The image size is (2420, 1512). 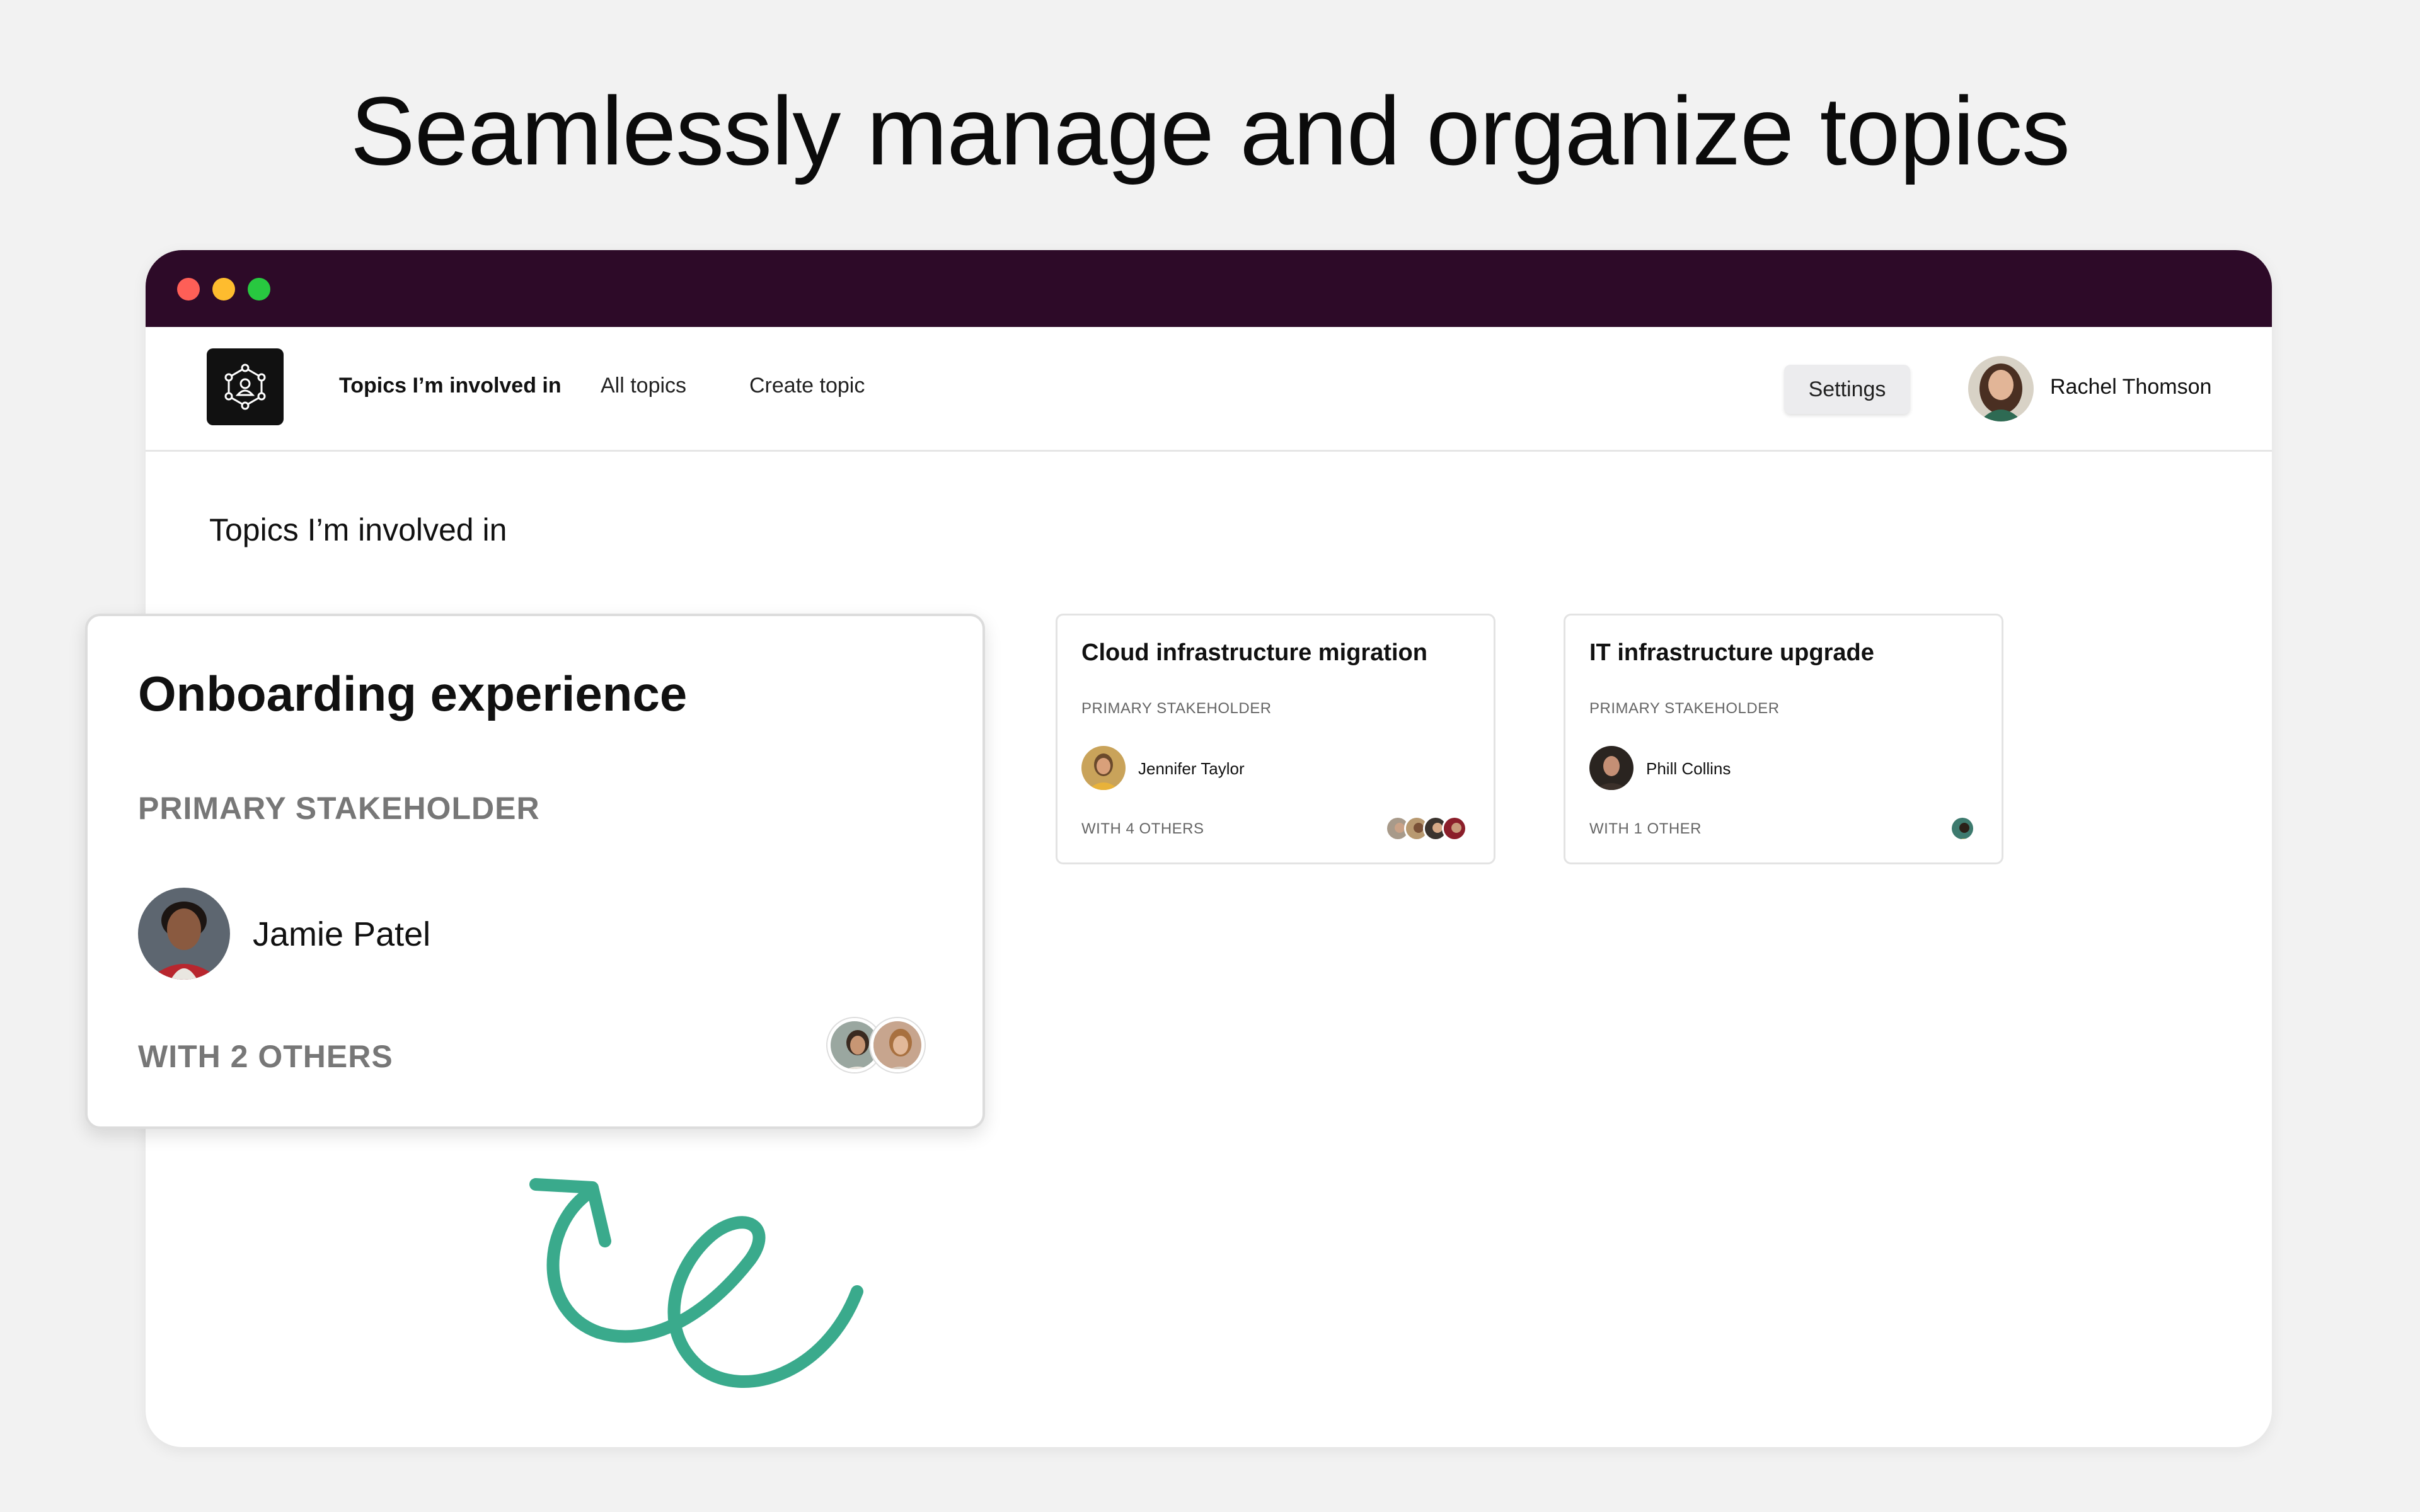 What do you see at coordinates (413, 693) in the screenshot?
I see `topic-title: Onboarding experience` at bounding box center [413, 693].